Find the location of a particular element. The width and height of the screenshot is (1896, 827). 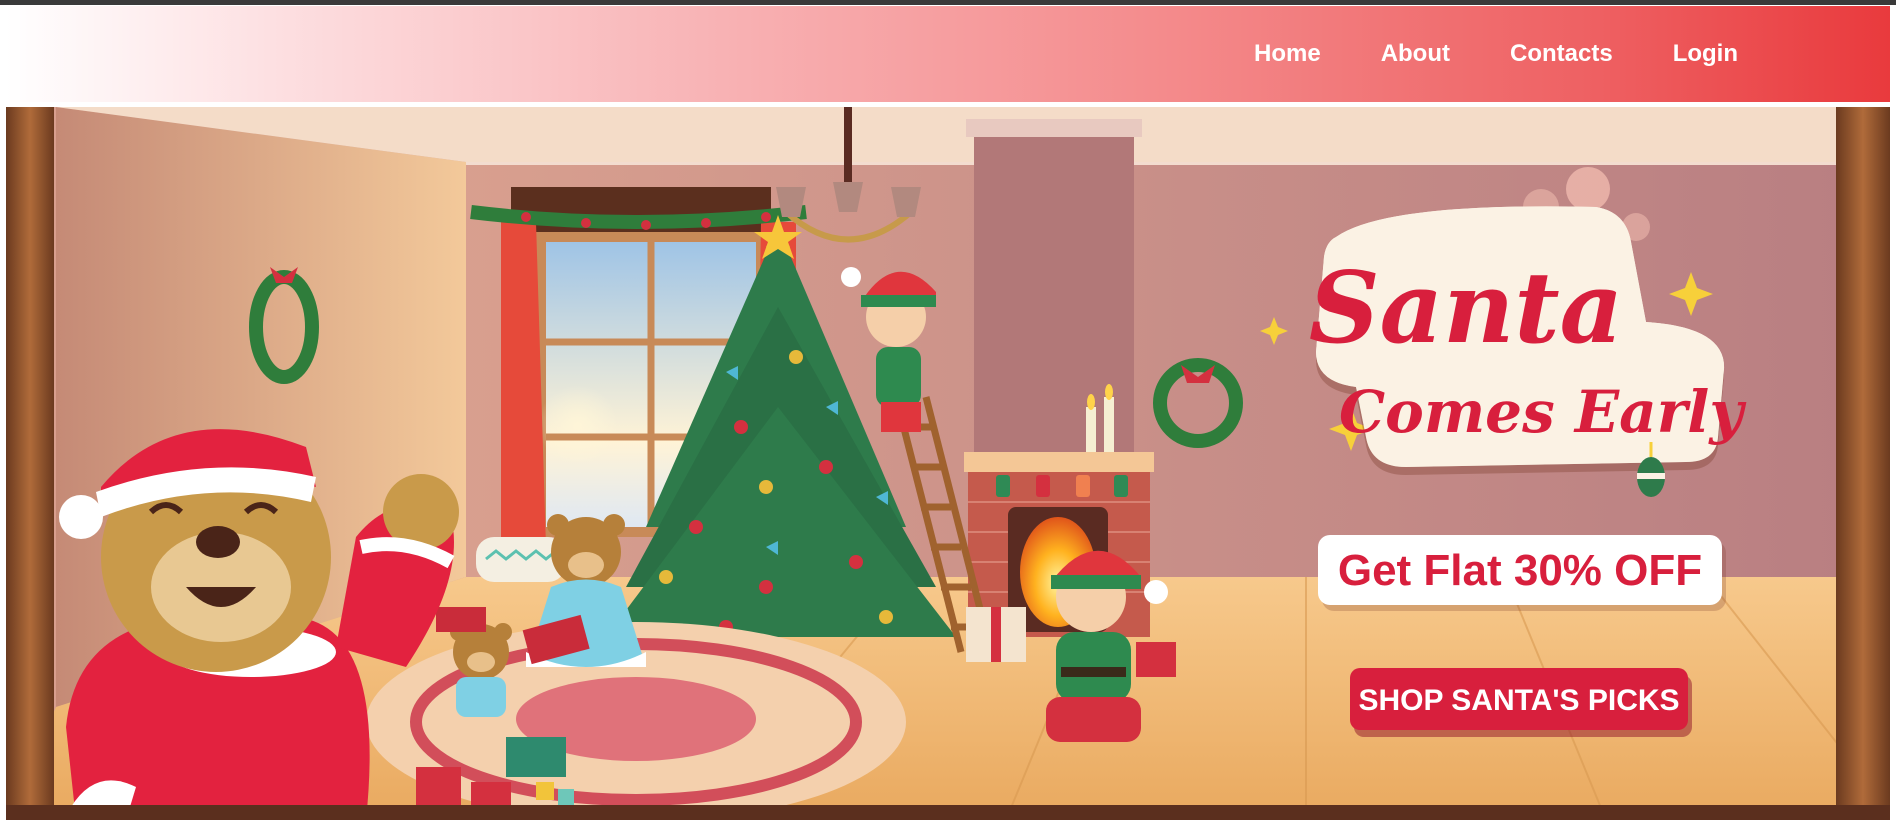

offer-text: Get Flat 30% OFF is located at coordinates (1520, 570).